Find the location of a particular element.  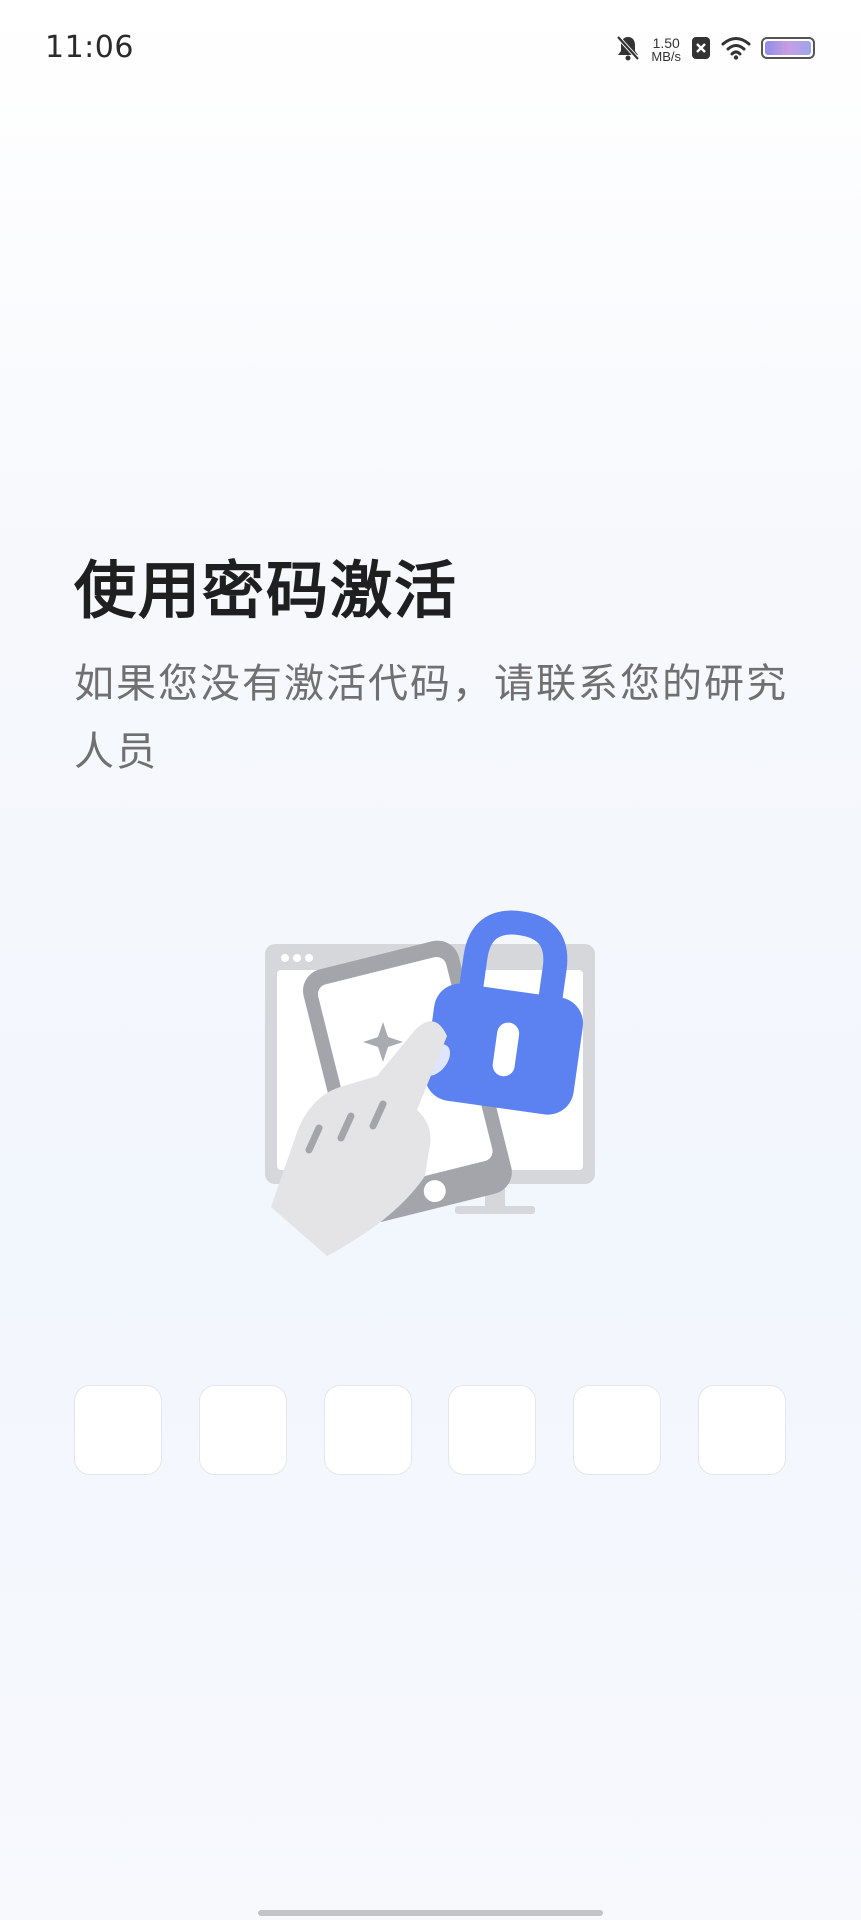

page-title: 使用密码激活 is located at coordinates (266, 590).